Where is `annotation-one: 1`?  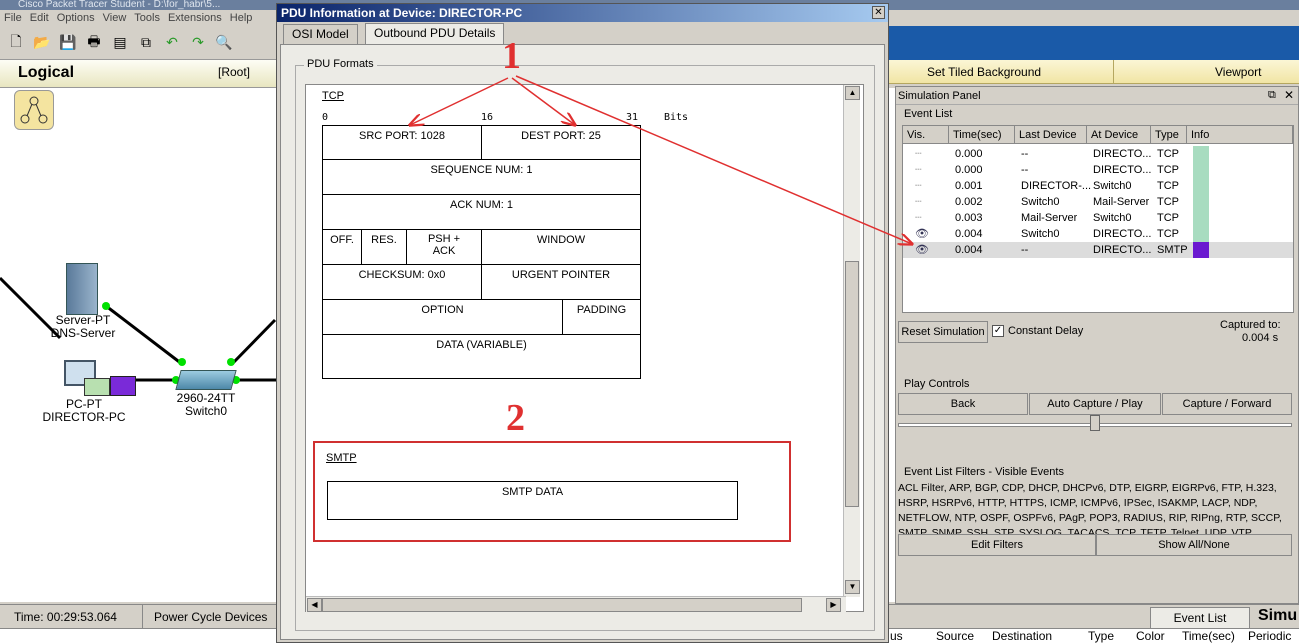 annotation-one: 1 is located at coordinates (511, 56).